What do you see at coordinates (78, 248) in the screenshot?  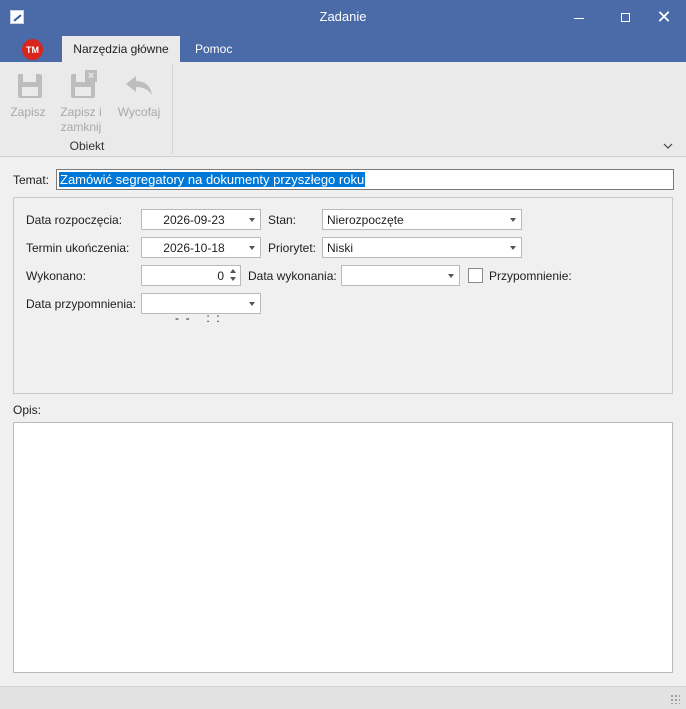 I see `due-date-label: Termin ukończenia:` at bounding box center [78, 248].